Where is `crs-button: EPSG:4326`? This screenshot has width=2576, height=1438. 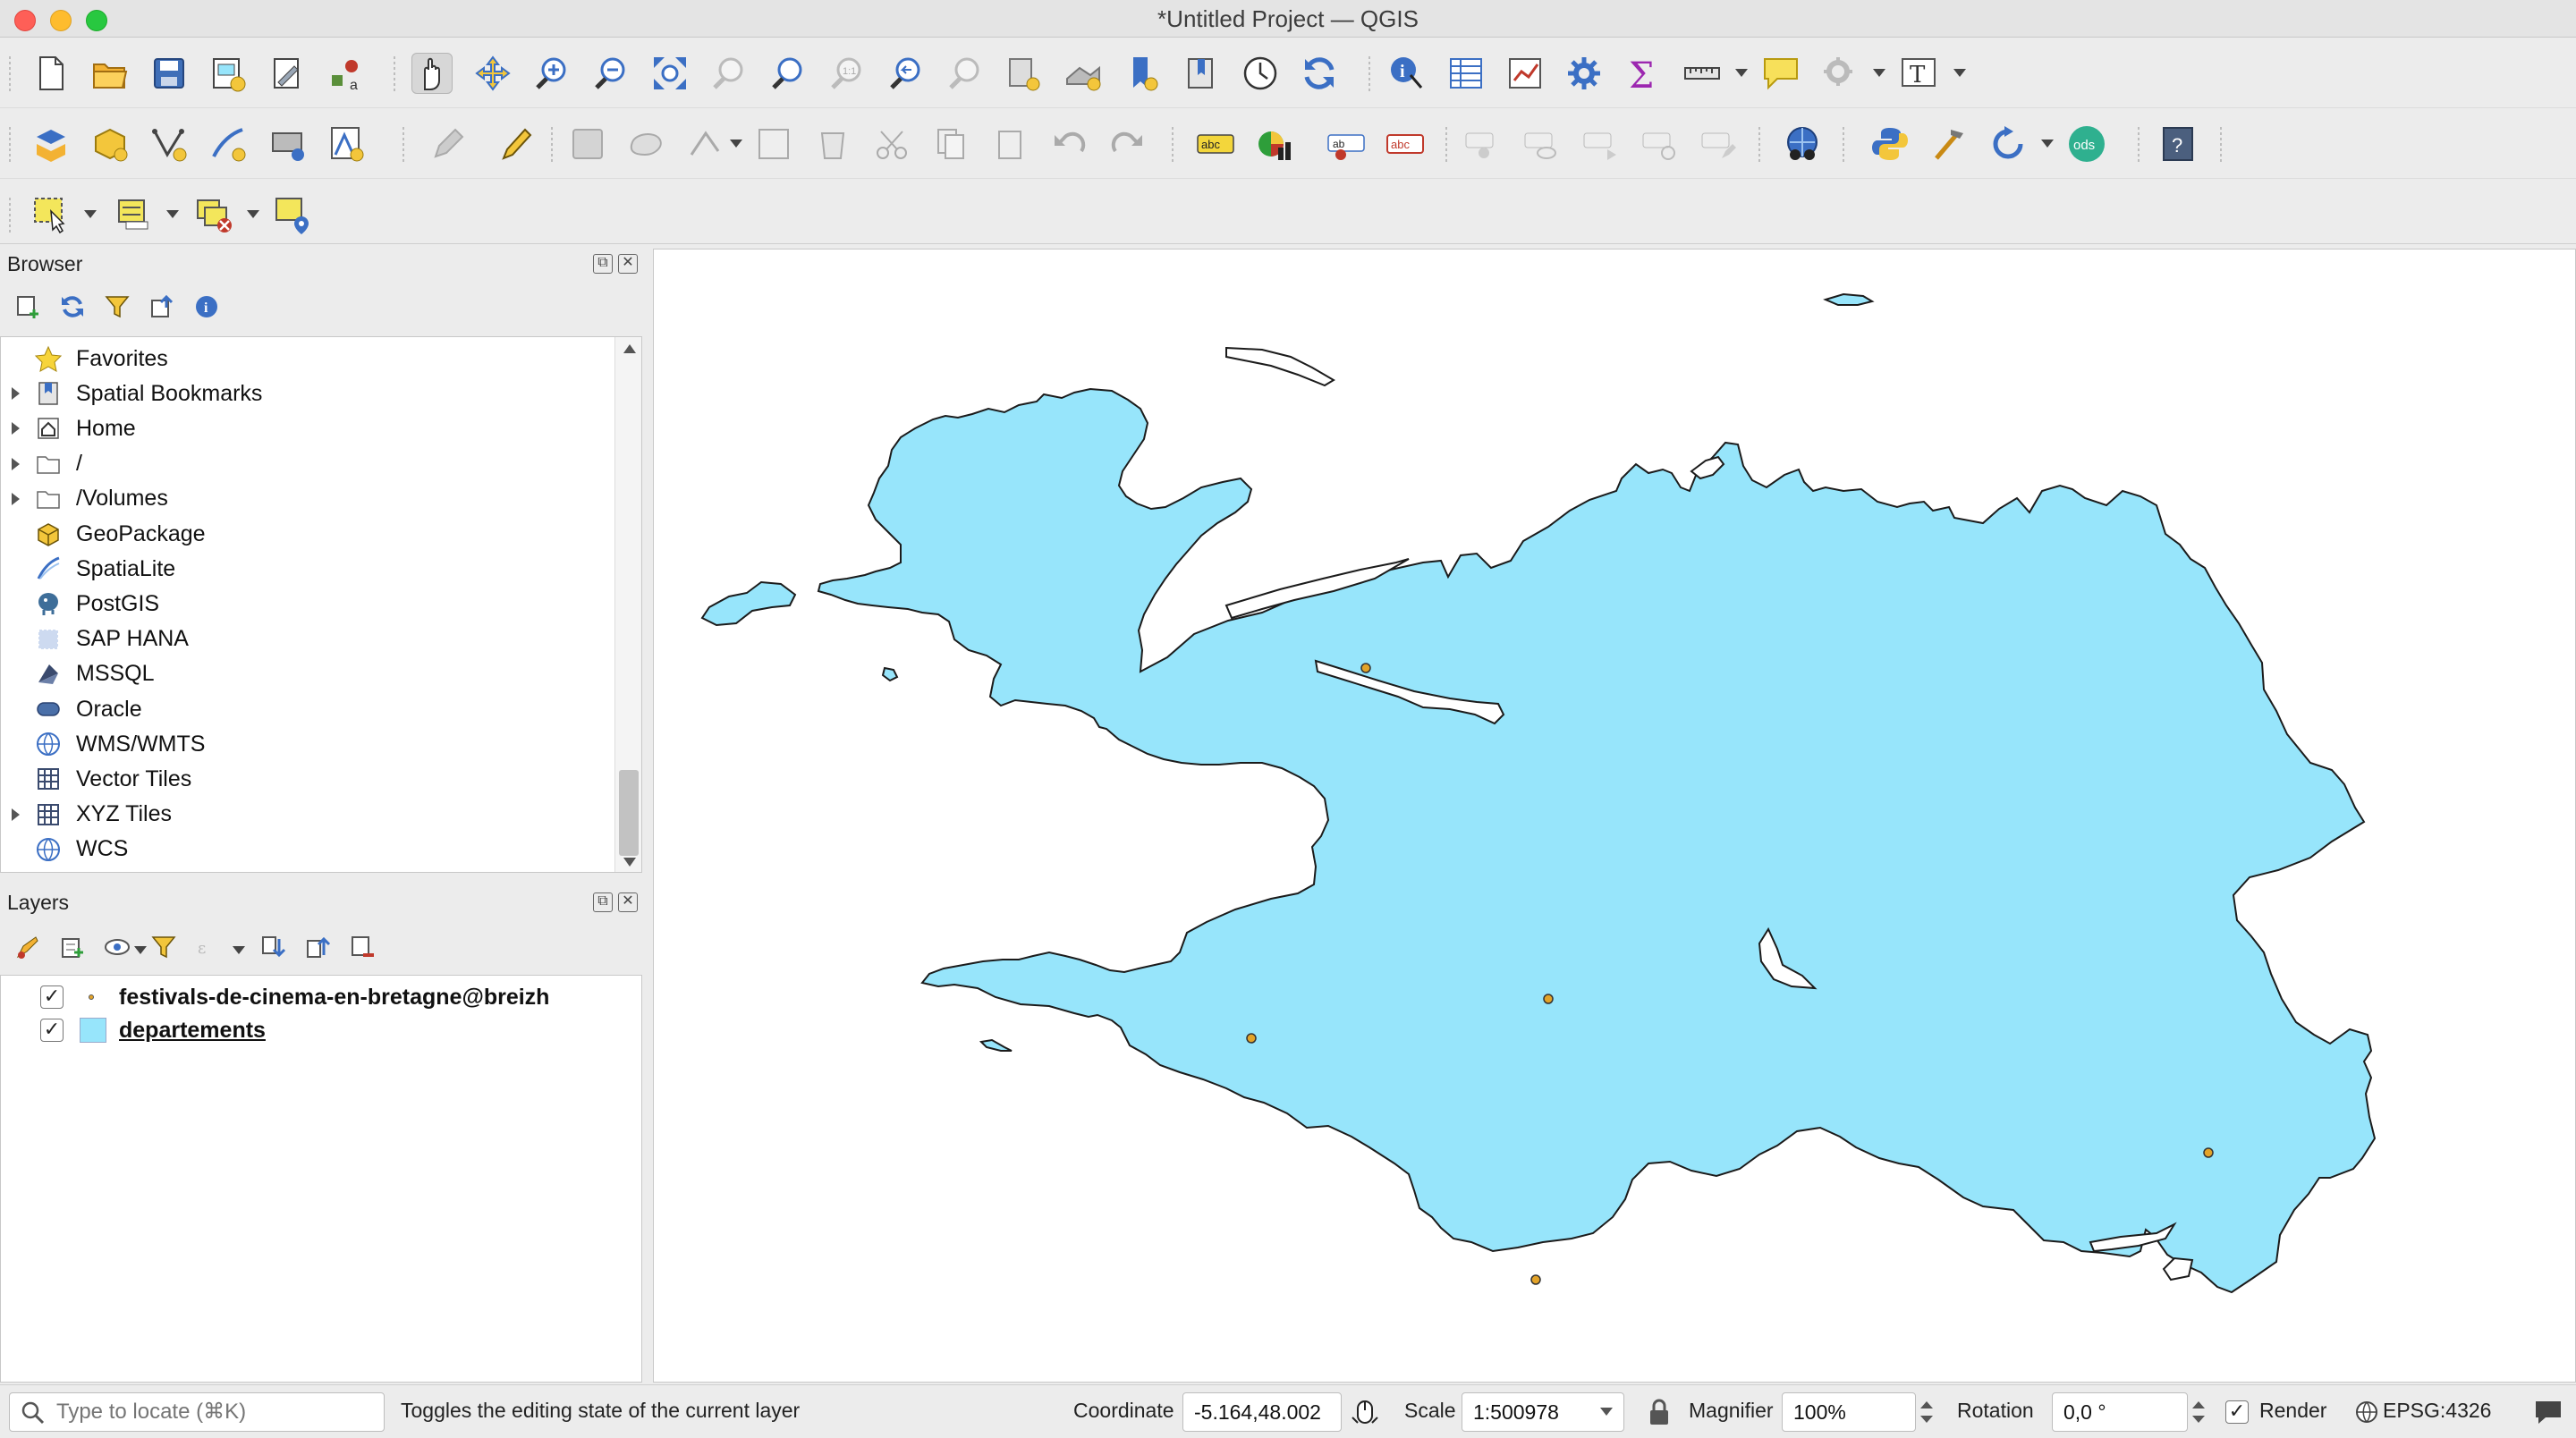
crs-button: EPSG:4326 is located at coordinates (2437, 1411).